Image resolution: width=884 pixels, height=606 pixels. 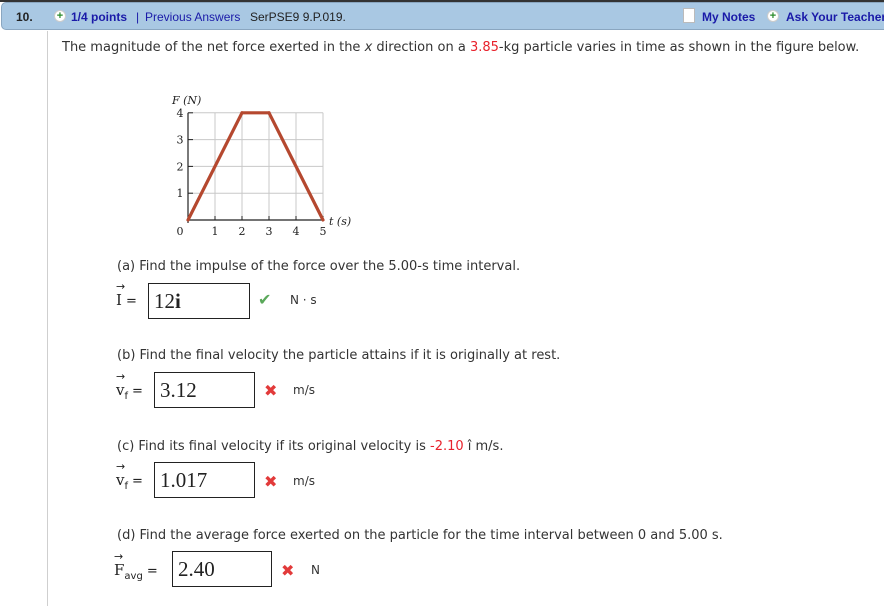 I want to click on check-icon: ✔, so click(x=265, y=299).